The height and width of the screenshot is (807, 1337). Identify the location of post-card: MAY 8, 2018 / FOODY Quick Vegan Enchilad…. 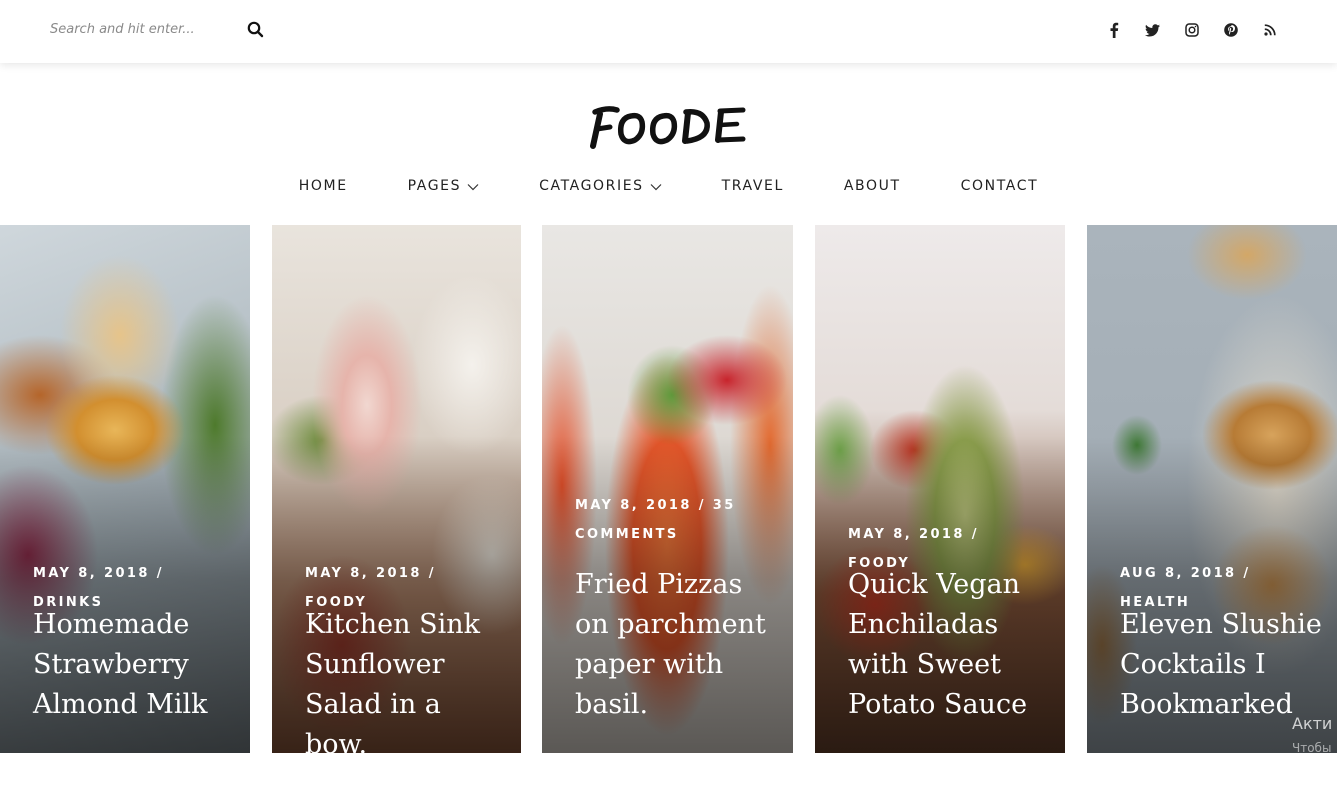
(940, 489).